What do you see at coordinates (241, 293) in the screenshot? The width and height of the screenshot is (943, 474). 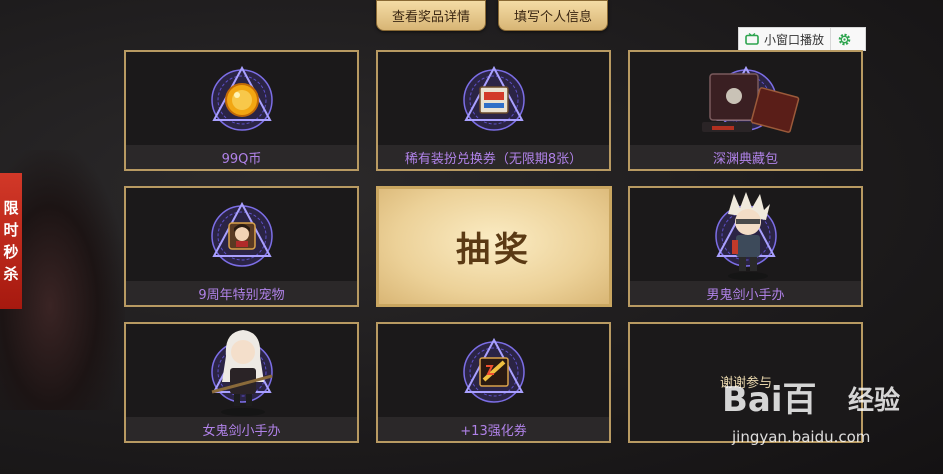 I see `prize-label: 9周年特别宠物` at bounding box center [241, 293].